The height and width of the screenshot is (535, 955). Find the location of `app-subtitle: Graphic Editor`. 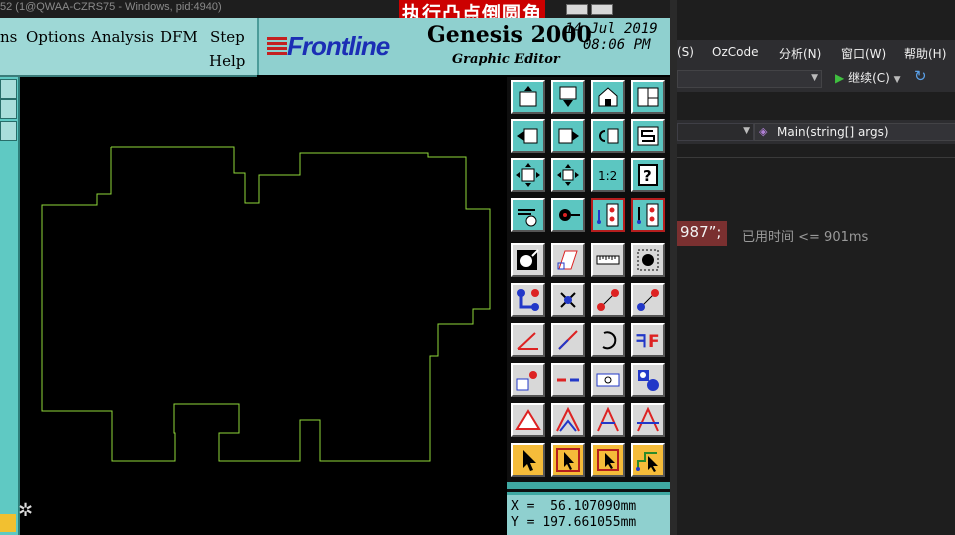

app-subtitle: Graphic Editor is located at coordinates (506, 59).